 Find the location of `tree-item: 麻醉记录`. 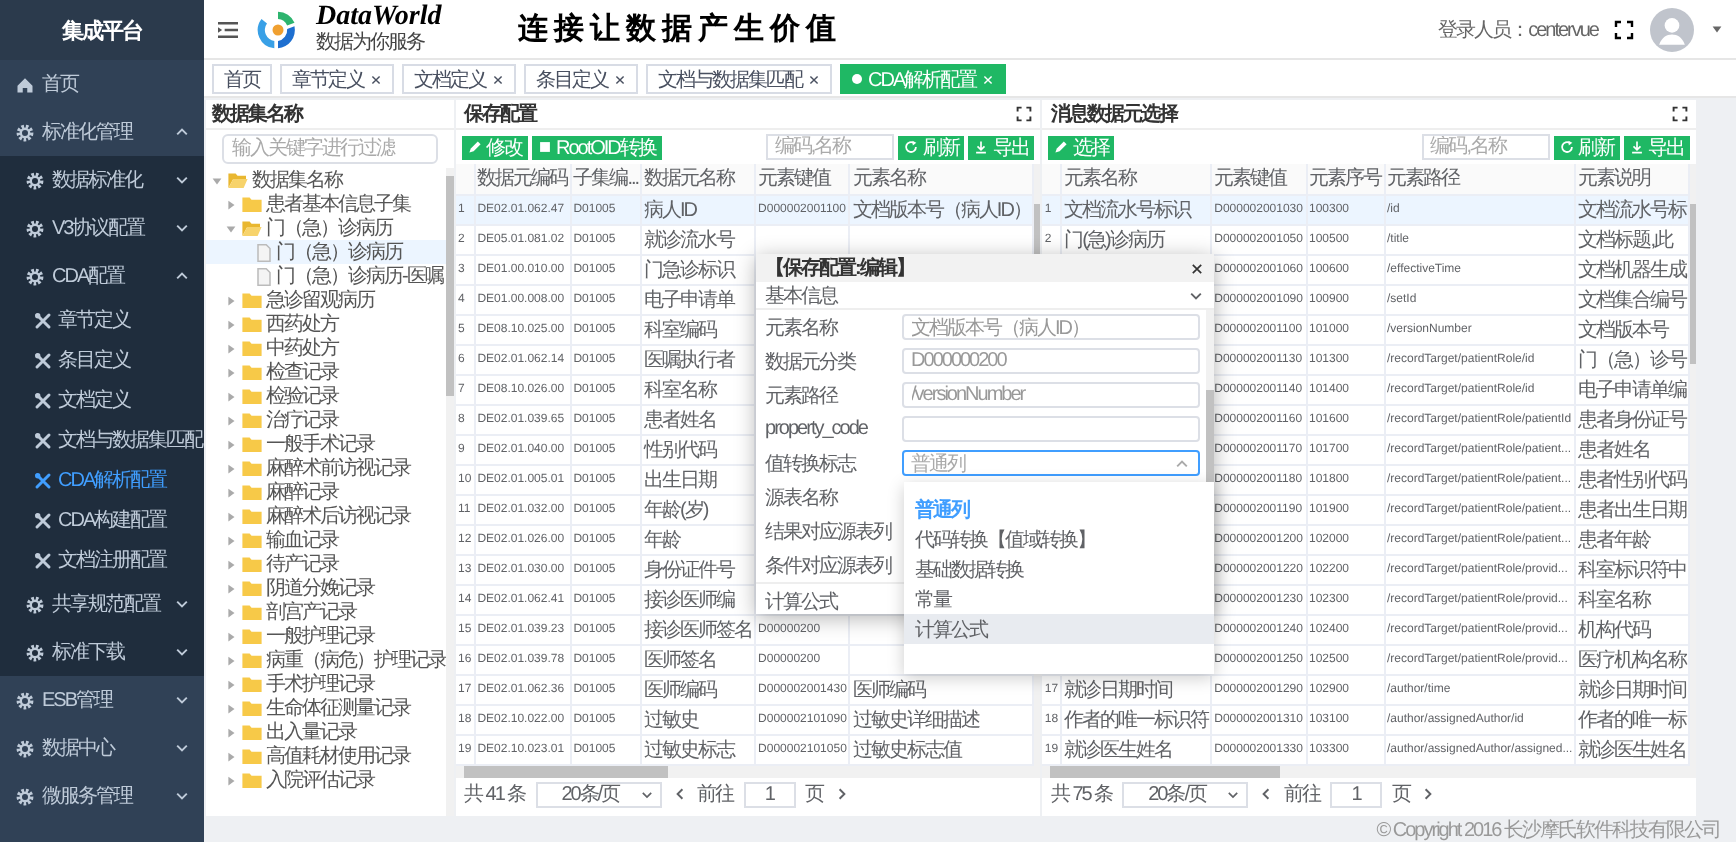

tree-item: 麻醉记录 is located at coordinates (326, 492).